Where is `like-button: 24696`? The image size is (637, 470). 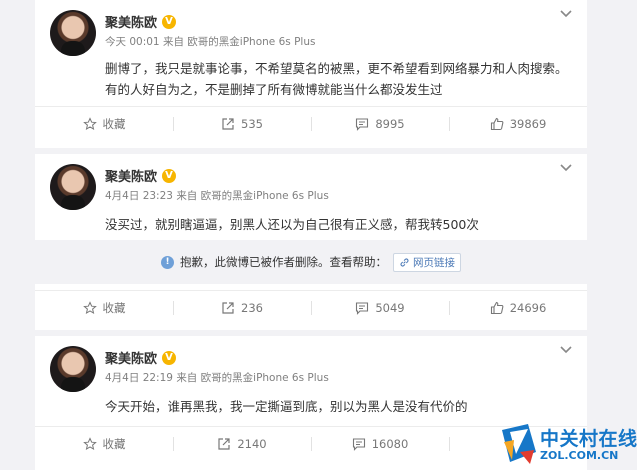
like-button: 24696 is located at coordinates (518, 307).